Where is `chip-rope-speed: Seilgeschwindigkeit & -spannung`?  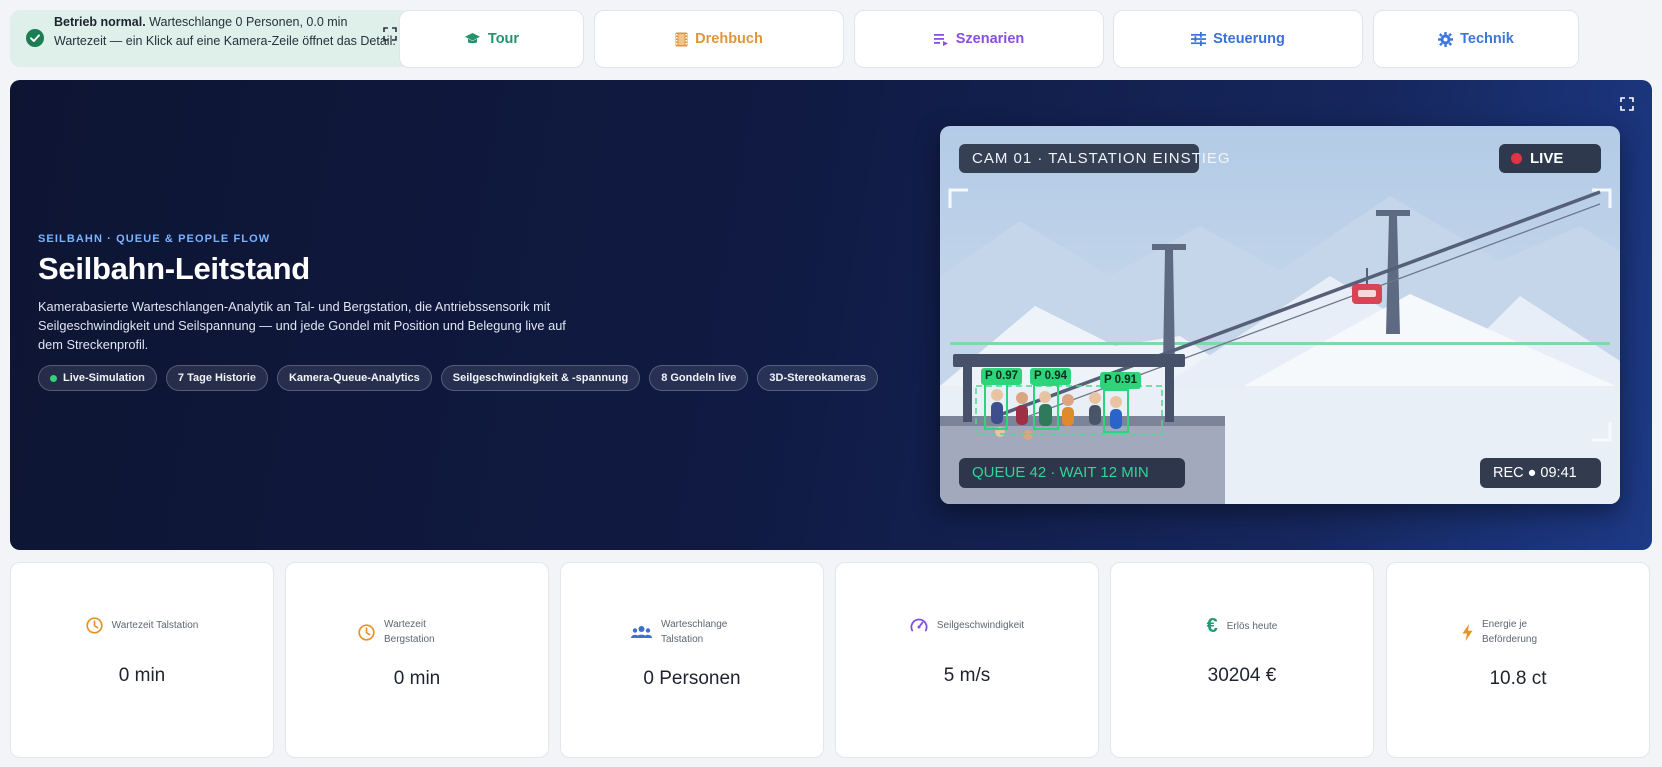 chip-rope-speed: Seilgeschwindigkeit & -spannung is located at coordinates (540, 378).